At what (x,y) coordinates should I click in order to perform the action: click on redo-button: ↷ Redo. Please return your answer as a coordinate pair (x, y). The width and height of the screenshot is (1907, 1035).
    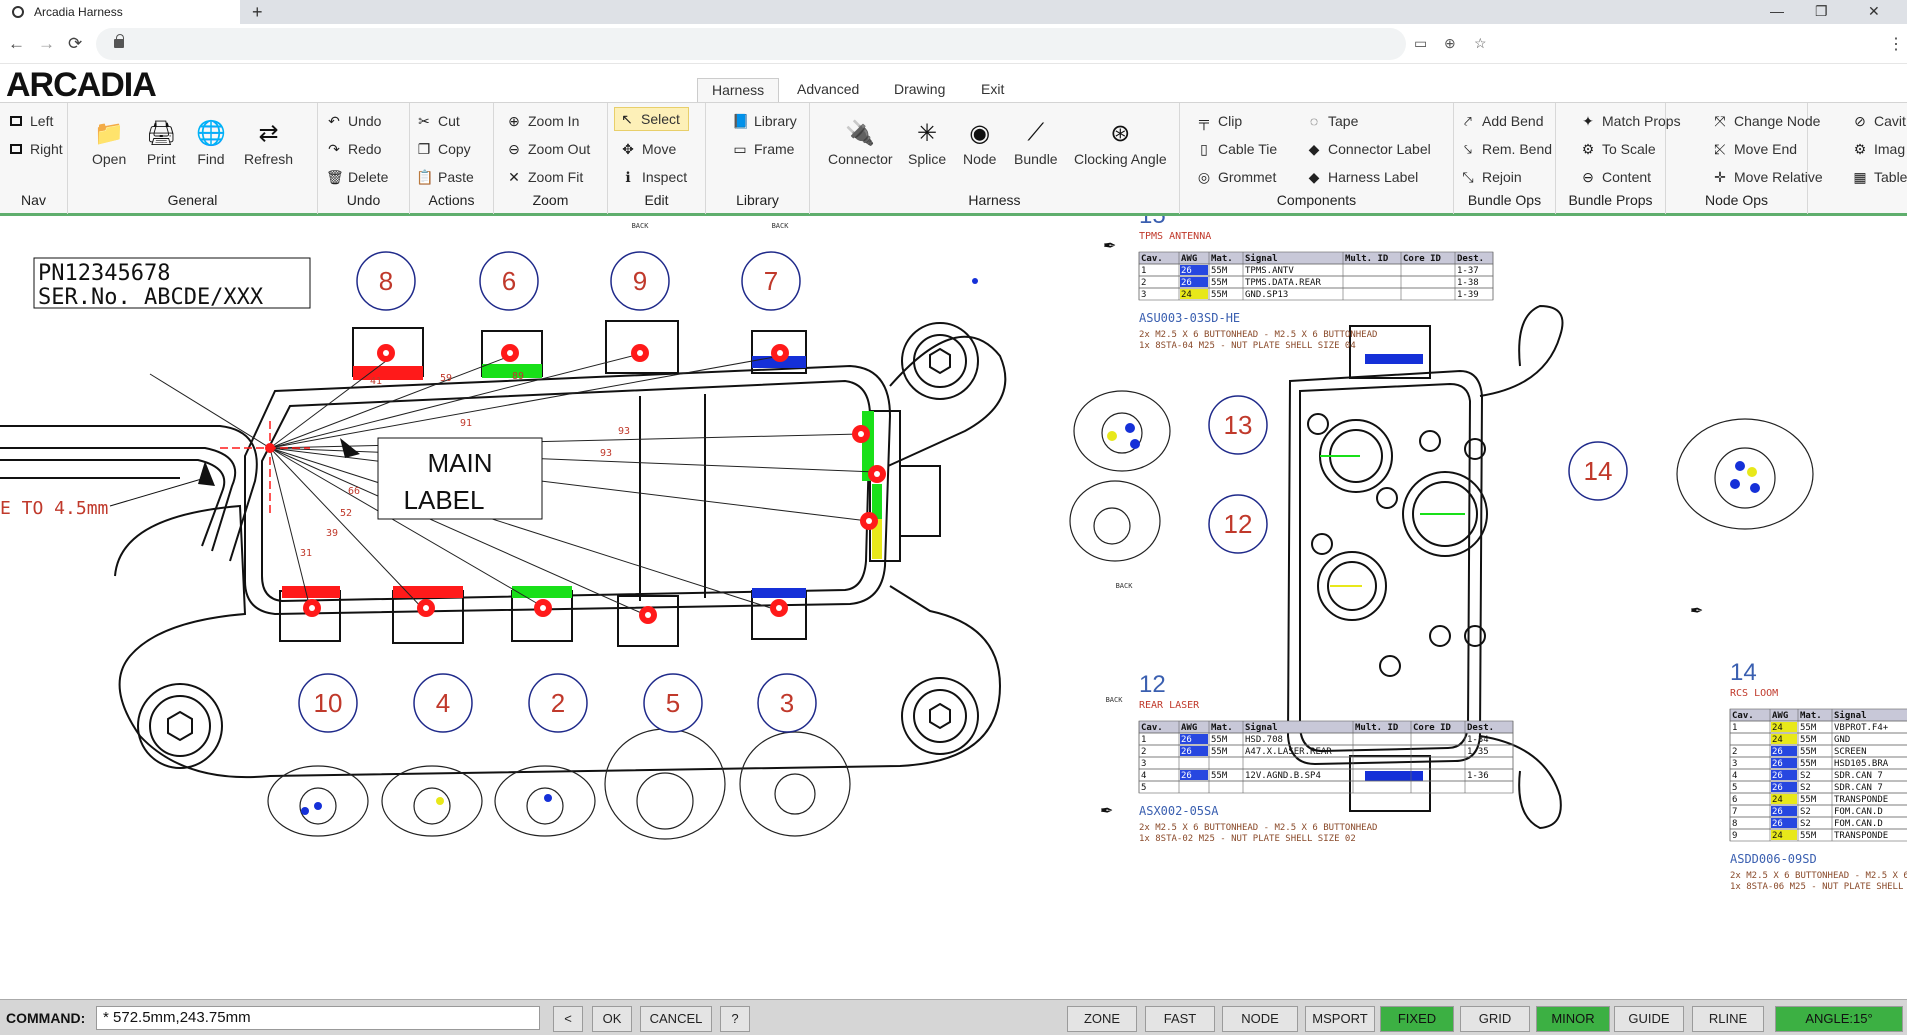
    Looking at the image, I should click on (353, 149).